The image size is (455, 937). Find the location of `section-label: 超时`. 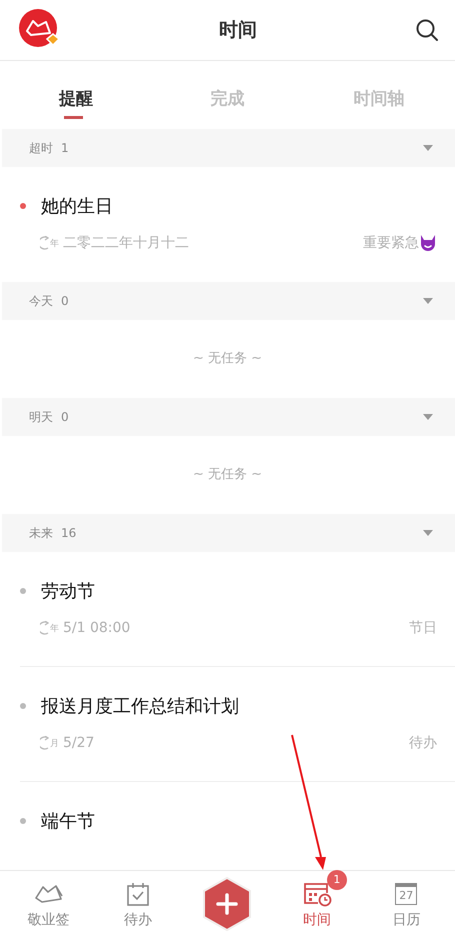

section-label: 超时 is located at coordinates (41, 148).